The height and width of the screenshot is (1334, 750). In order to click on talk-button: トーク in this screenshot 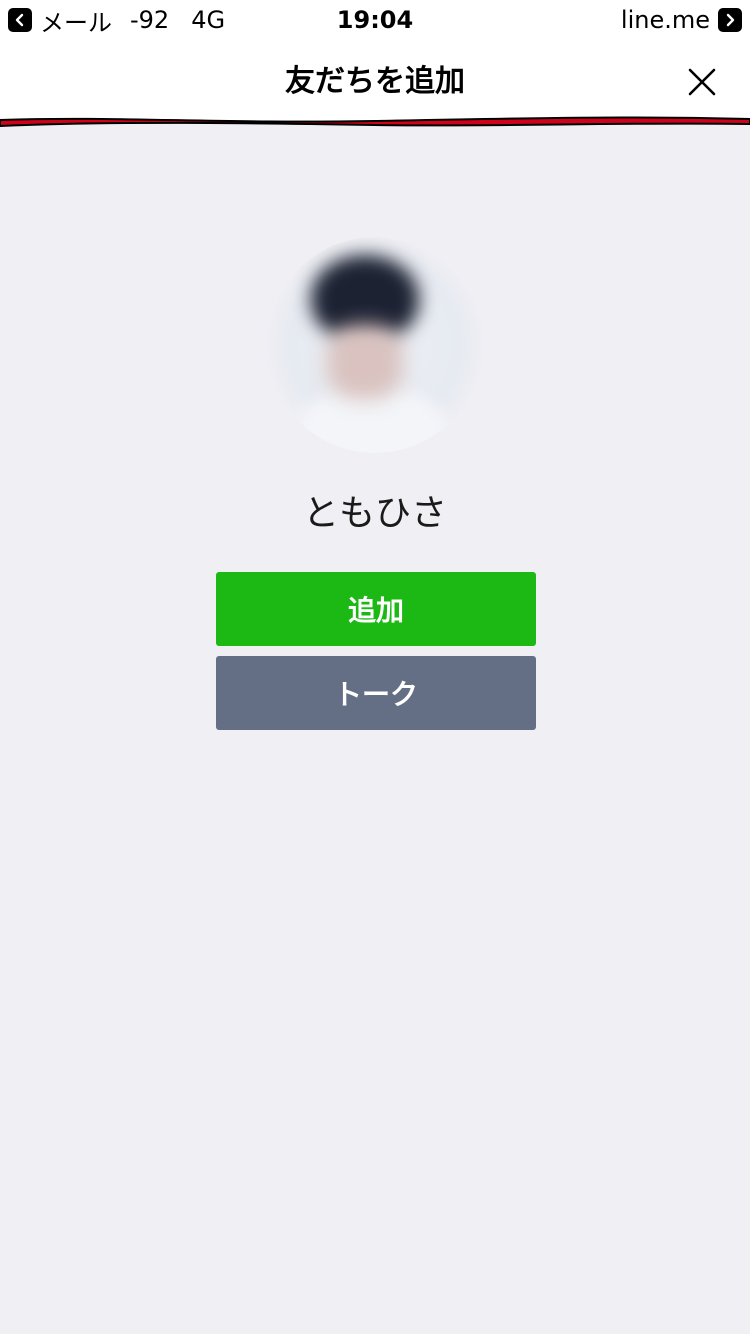, I will do `click(376, 693)`.